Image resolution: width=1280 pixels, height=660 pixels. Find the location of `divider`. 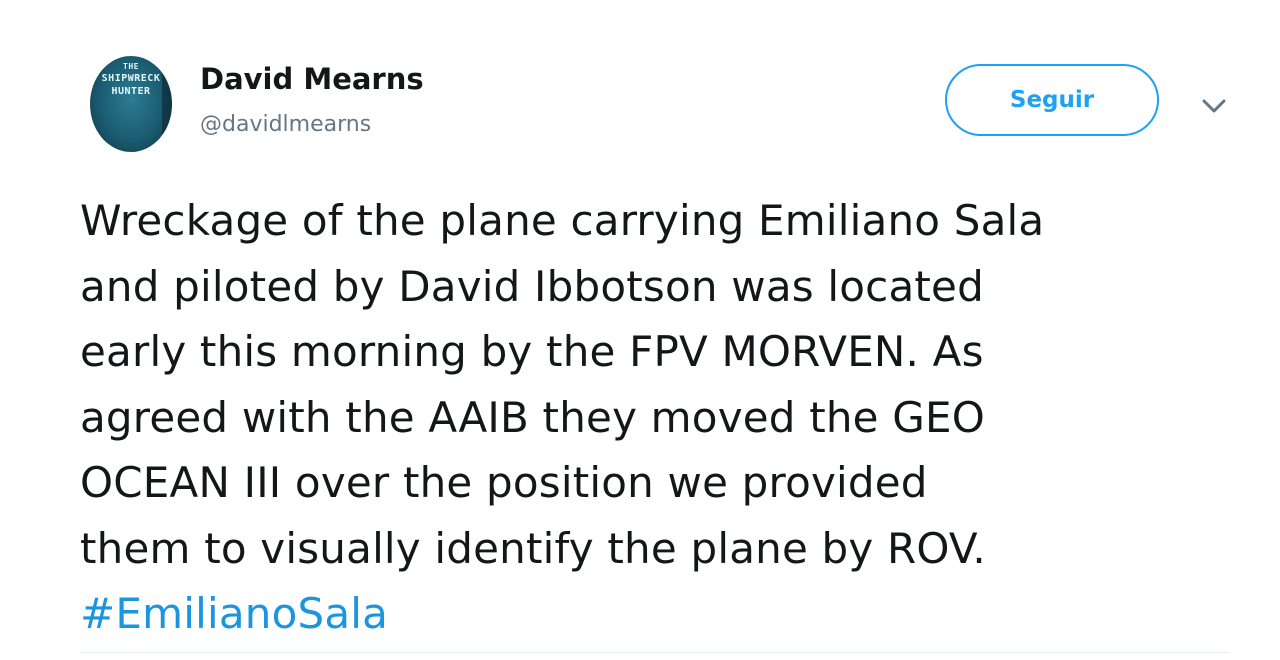

divider is located at coordinates (655, 652).